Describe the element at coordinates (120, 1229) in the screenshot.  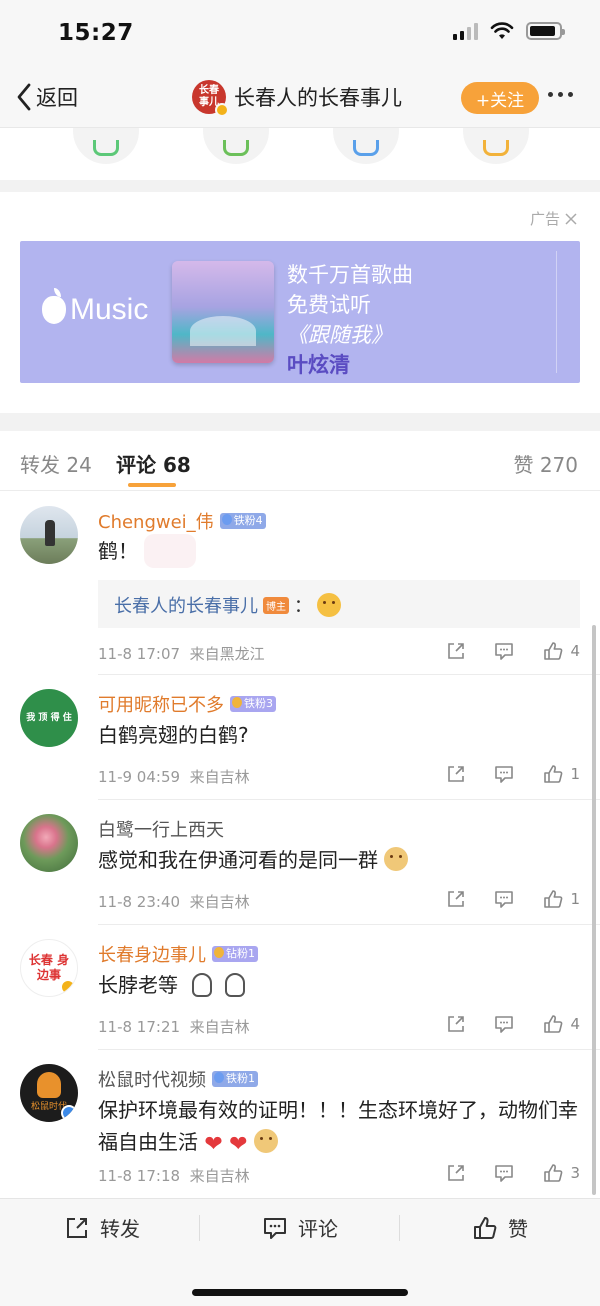
I see `repost-label: 转发` at that location.